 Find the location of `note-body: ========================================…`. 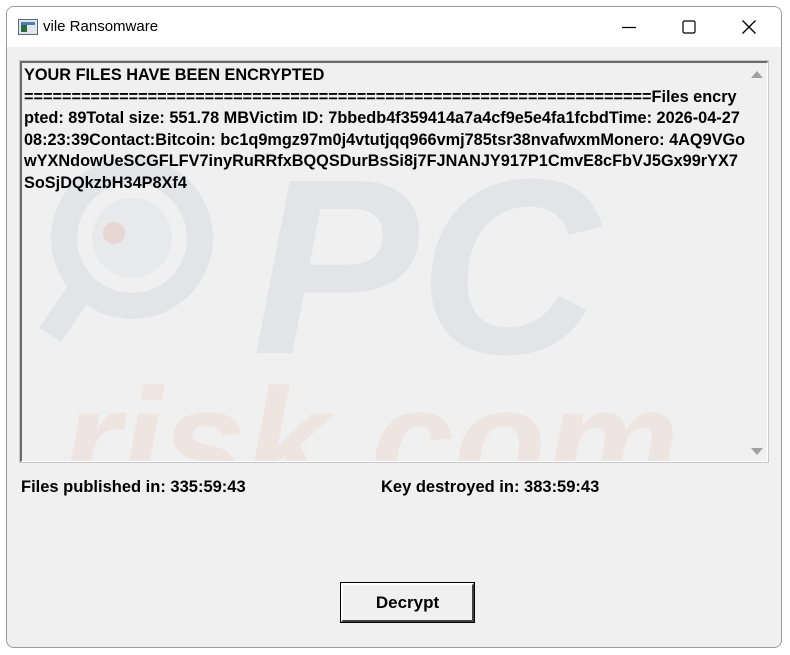

note-body: ========================================… is located at coordinates (385, 139).